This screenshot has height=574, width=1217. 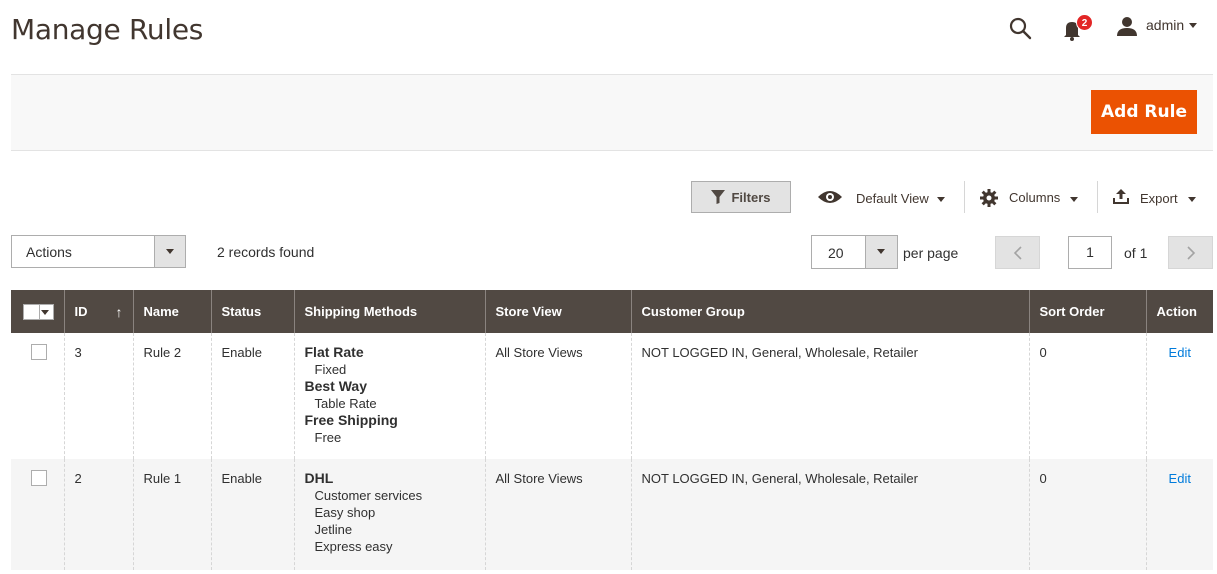 I want to click on cell-name: Rule 2, so click(x=171, y=396).